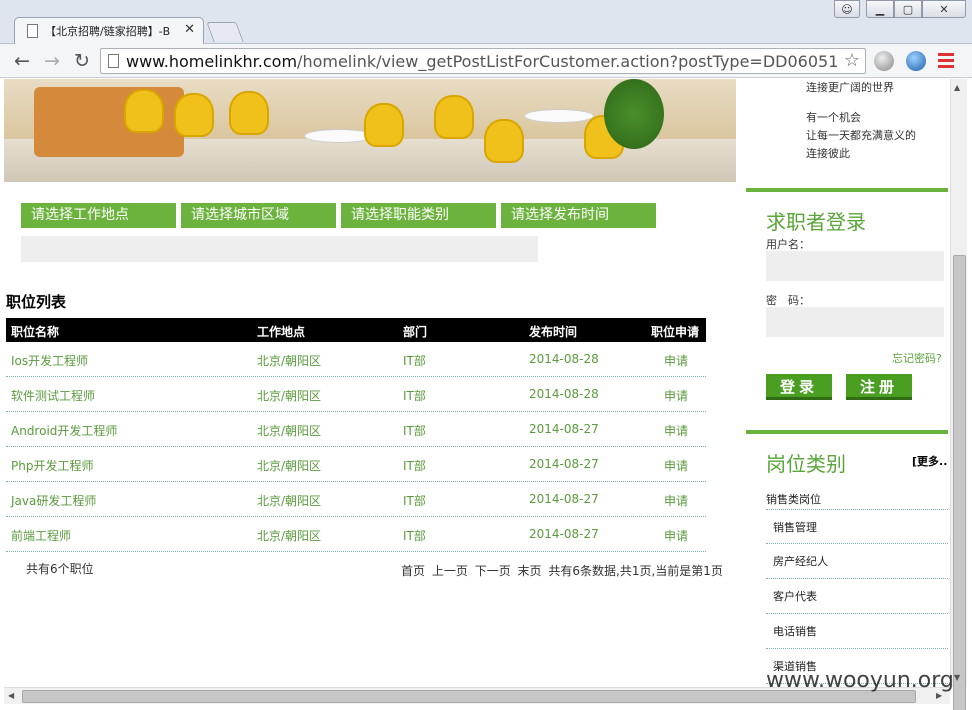  Describe the element at coordinates (189, 29) in the screenshot. I see `close-tab-icon: ✕` at that location.